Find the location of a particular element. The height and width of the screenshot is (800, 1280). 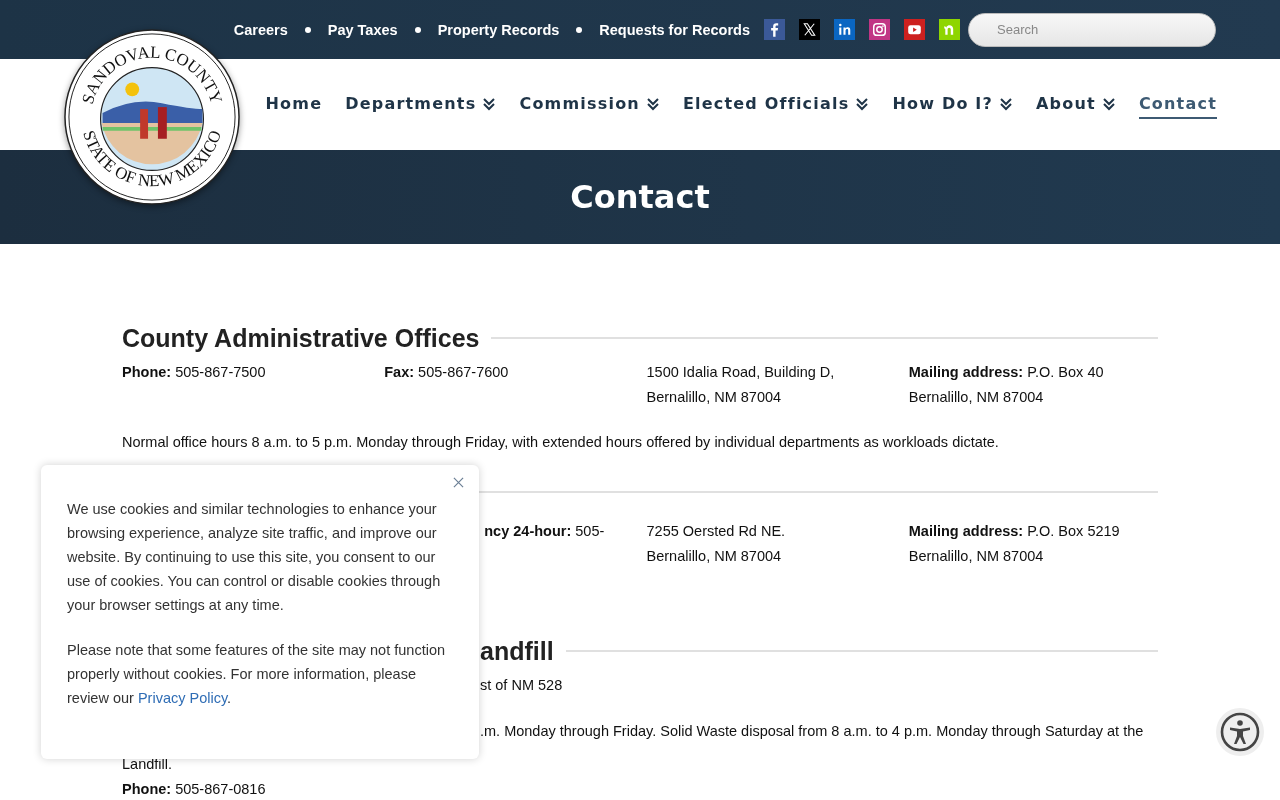

contact-text: Normal office hours 8 a.m. to 5 p.m. Monday through Friday, with extended hours offered by individual departments as workloads dictate. is located at coordinates (561, 442).